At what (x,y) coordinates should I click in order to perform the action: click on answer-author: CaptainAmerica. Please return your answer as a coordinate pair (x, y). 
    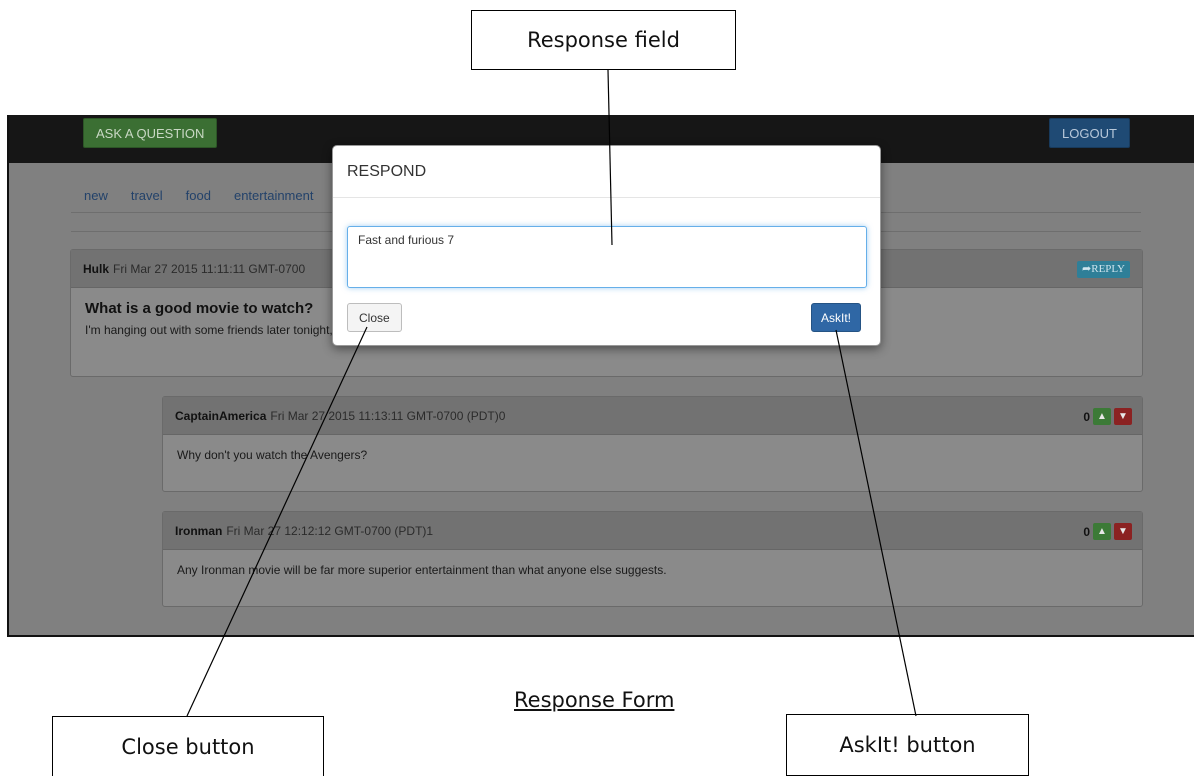
    Looking at the image, I should click on (221, 415).